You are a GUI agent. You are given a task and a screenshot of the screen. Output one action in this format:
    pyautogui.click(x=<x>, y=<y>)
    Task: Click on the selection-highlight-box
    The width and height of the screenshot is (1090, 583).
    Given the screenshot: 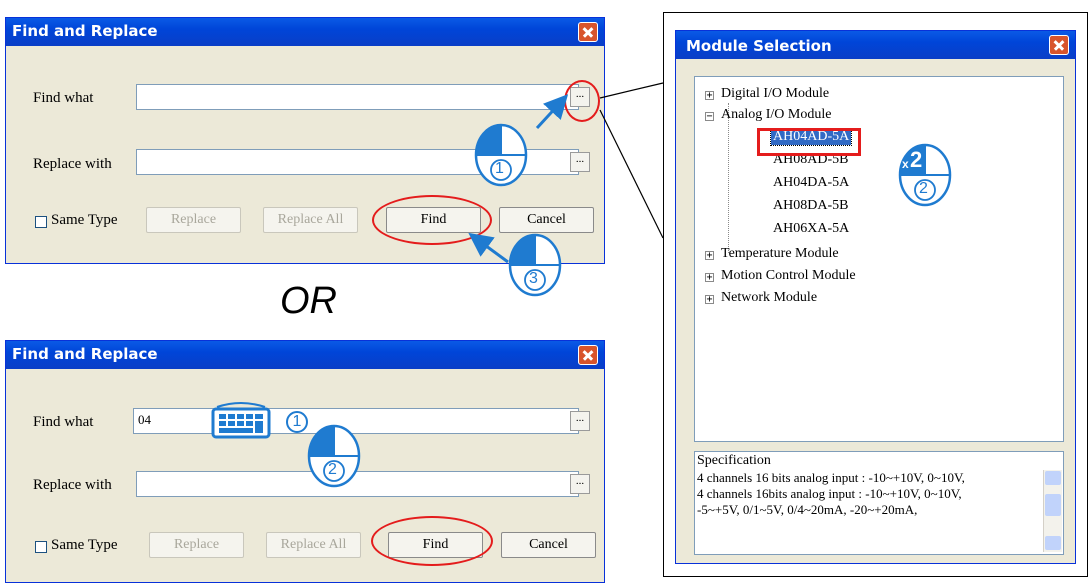 What is the action you would take?
    pyautogui.click(x=809, y=142)
    